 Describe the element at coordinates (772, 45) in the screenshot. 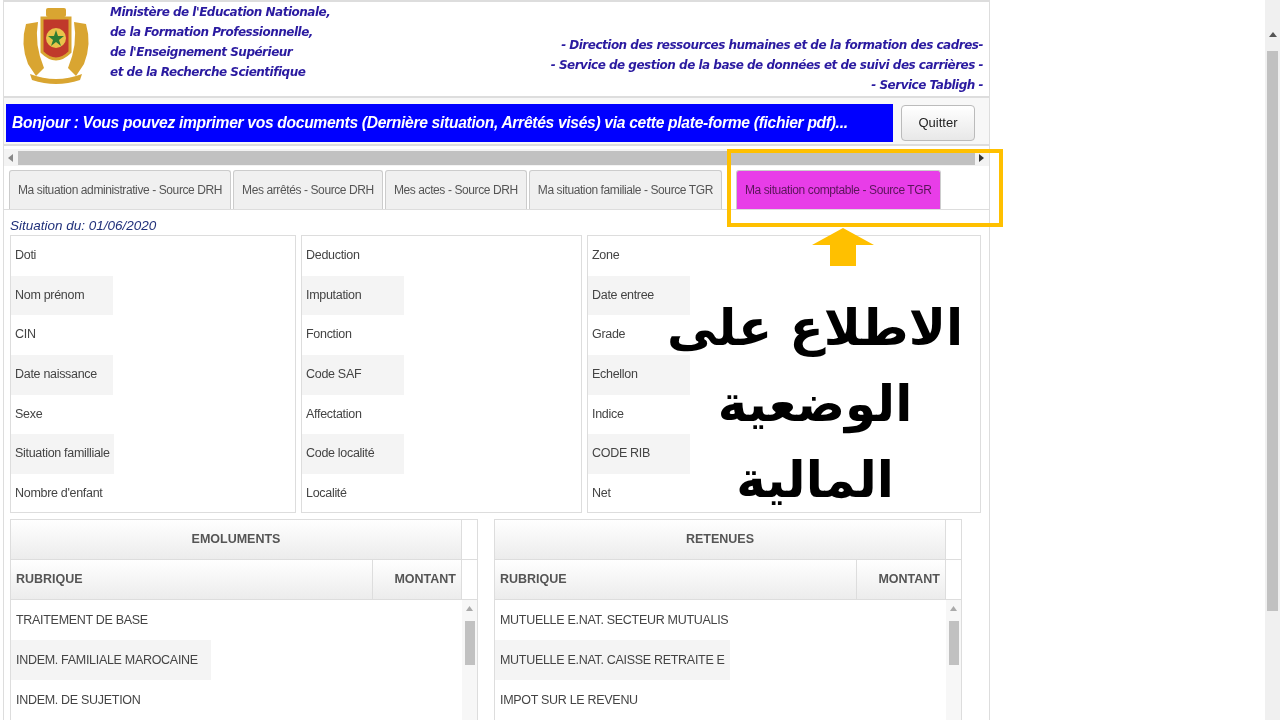

I see `service-name-line: - Direction des ressources humaines et de la formation des cadres-` at that location.